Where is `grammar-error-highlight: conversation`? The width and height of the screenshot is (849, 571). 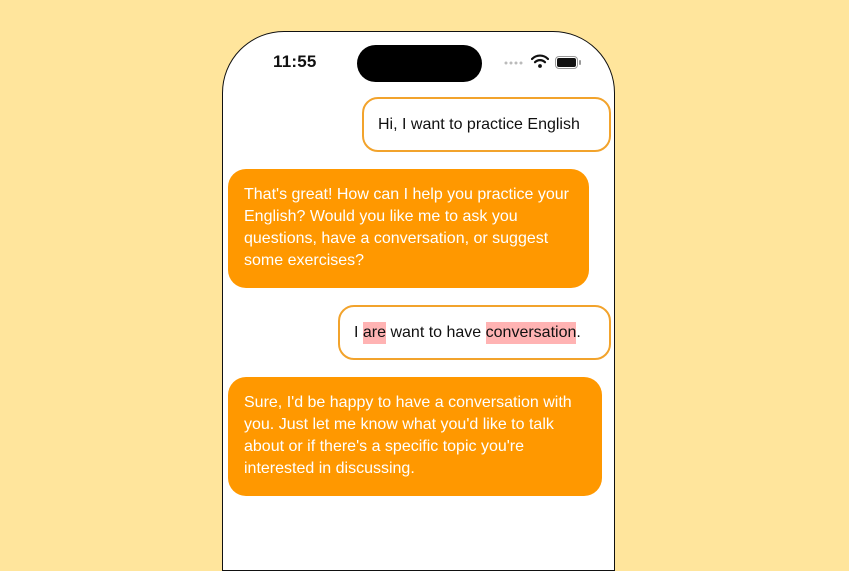 grammar-error-highlight: conversation is located at coordinates (531, 332).